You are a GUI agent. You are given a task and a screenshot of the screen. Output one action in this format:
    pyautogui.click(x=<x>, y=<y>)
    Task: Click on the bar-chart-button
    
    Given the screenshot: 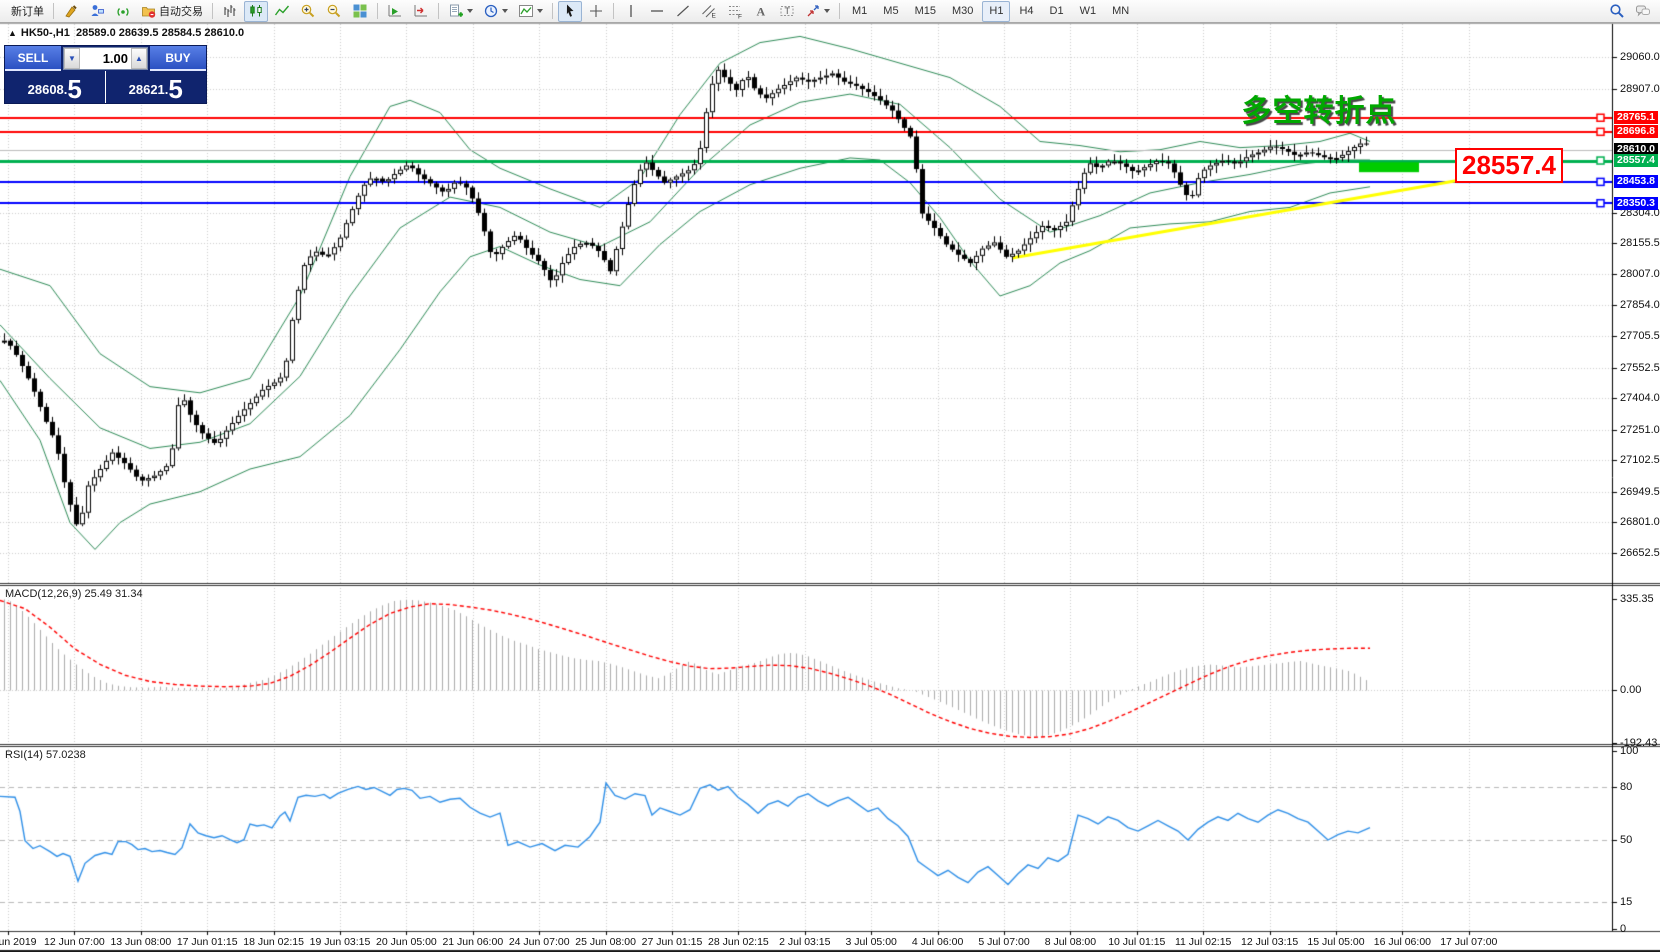 What is the action you would take?
    pyautogui.click(x=230, y=11)
    